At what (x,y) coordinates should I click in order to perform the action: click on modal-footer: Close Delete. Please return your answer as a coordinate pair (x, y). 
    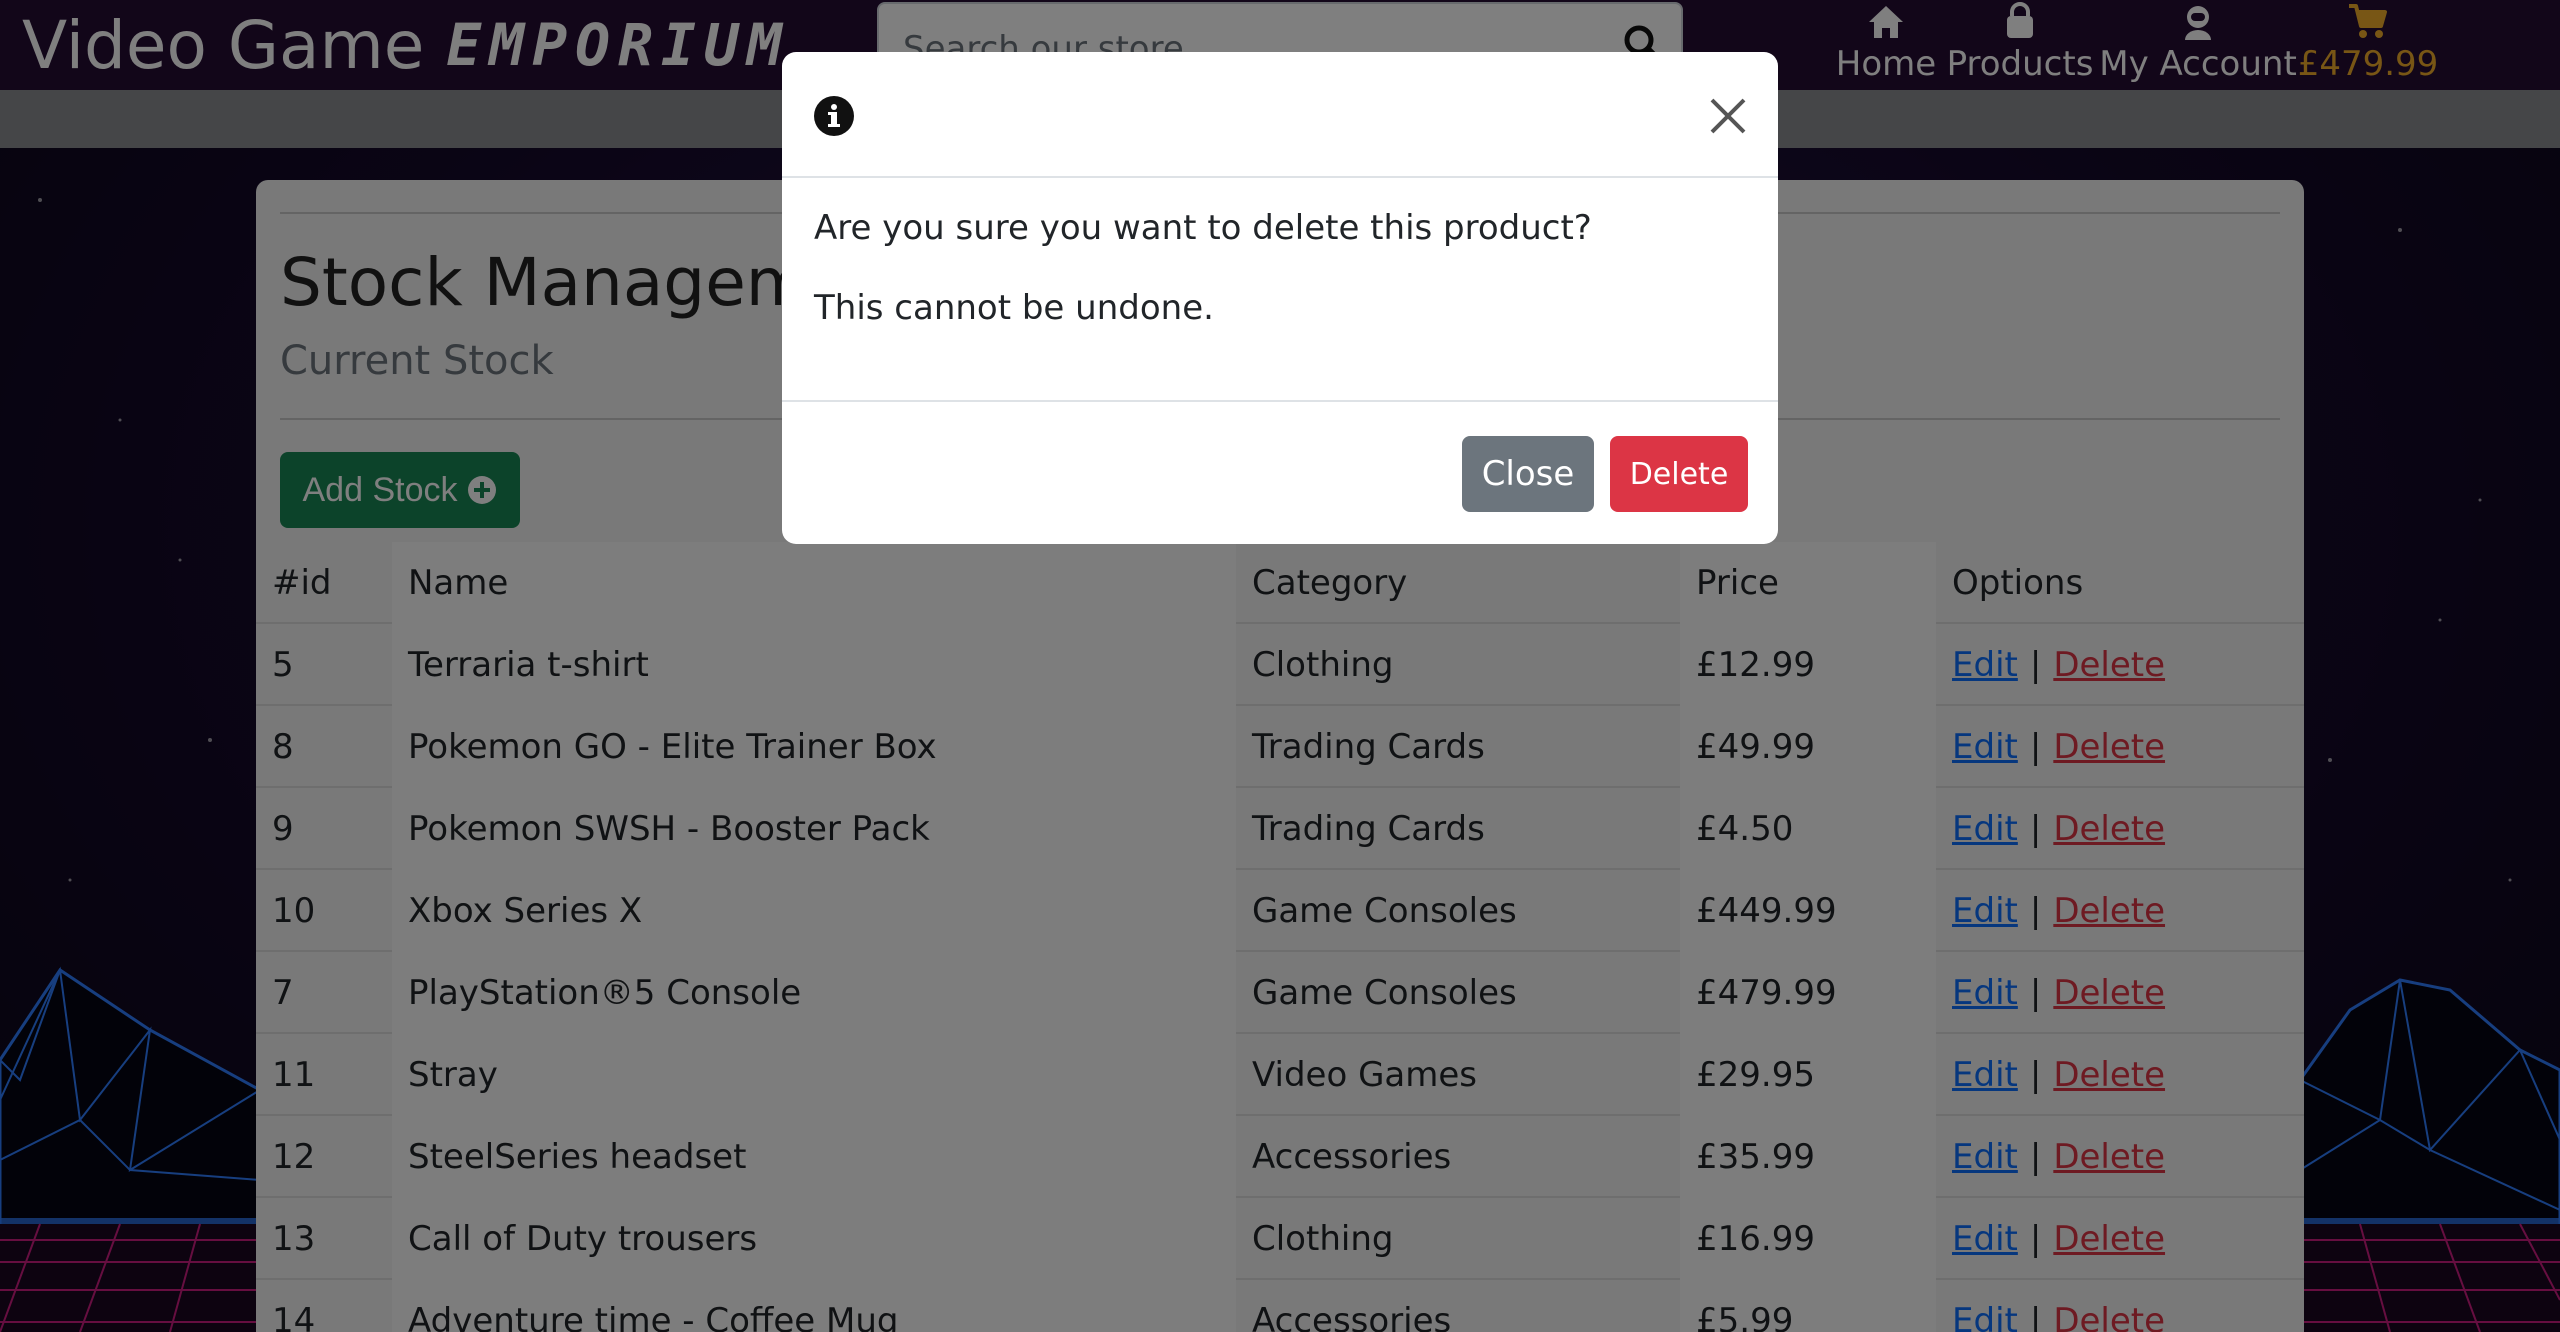
    Looking at the image, I should click on (1280, 472).